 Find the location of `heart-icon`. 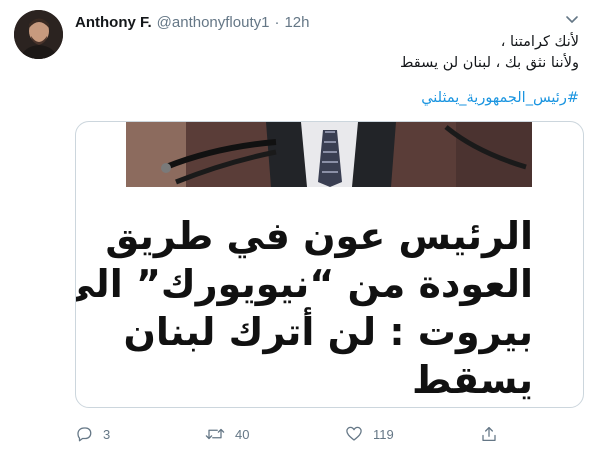

heart-icon is located at coordinates (354, 434).